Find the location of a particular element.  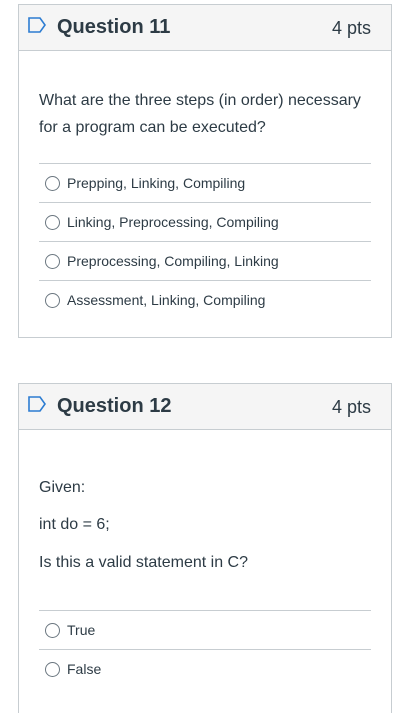

answer-label: Preprocessing, Compiling, Linking is located at coordinates (173, 261).